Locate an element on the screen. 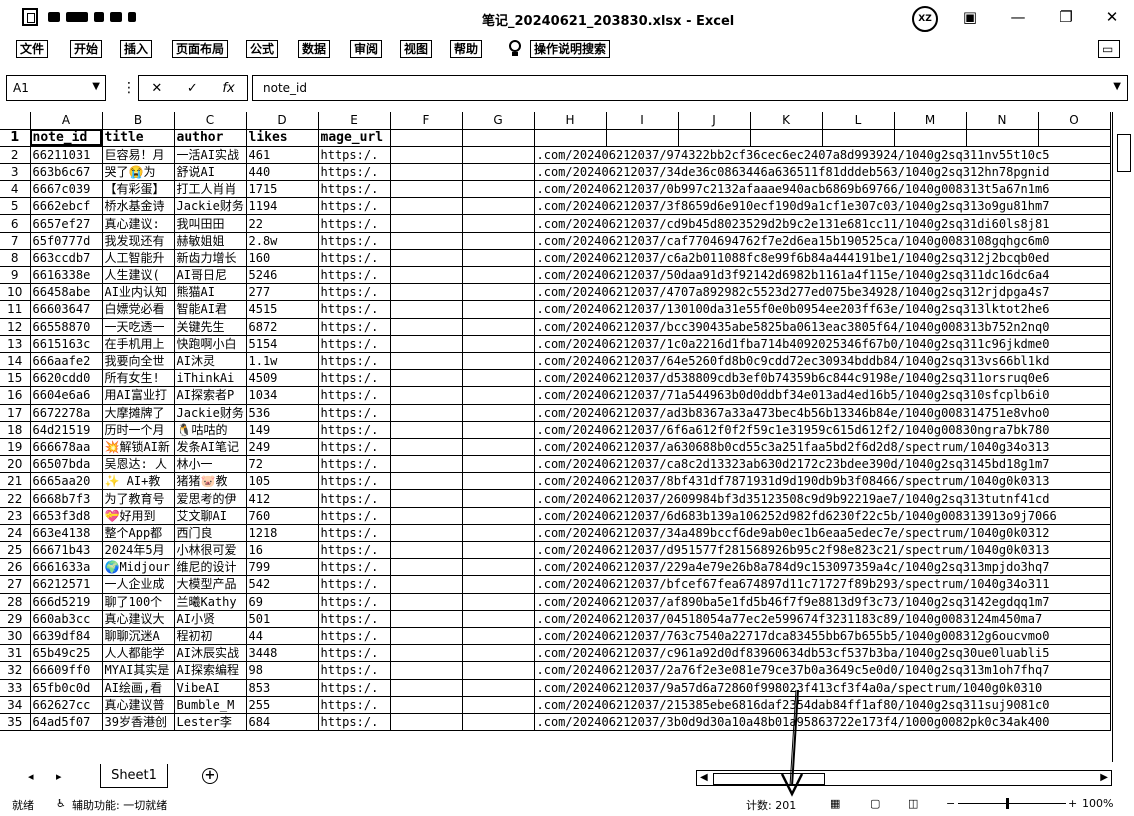 This screenshot has width=1134, height=816. undo-icon is located at coordinates (99, 17).